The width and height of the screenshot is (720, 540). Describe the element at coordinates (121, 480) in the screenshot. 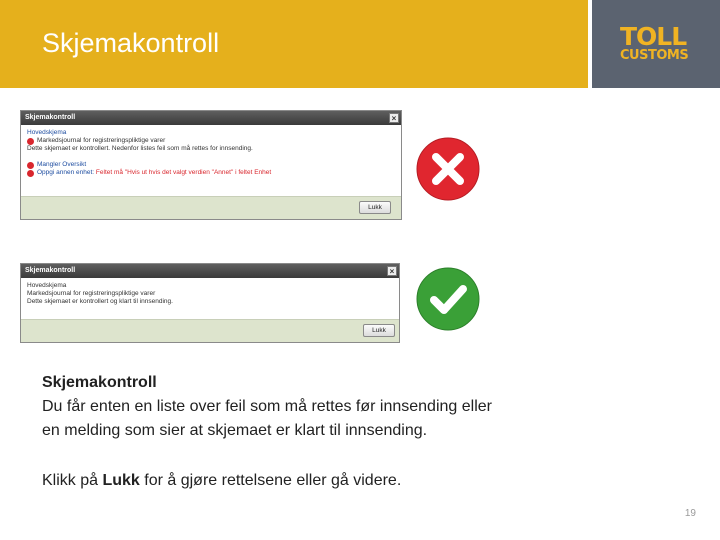

I see `instruction-bold: Lukk` at that location.